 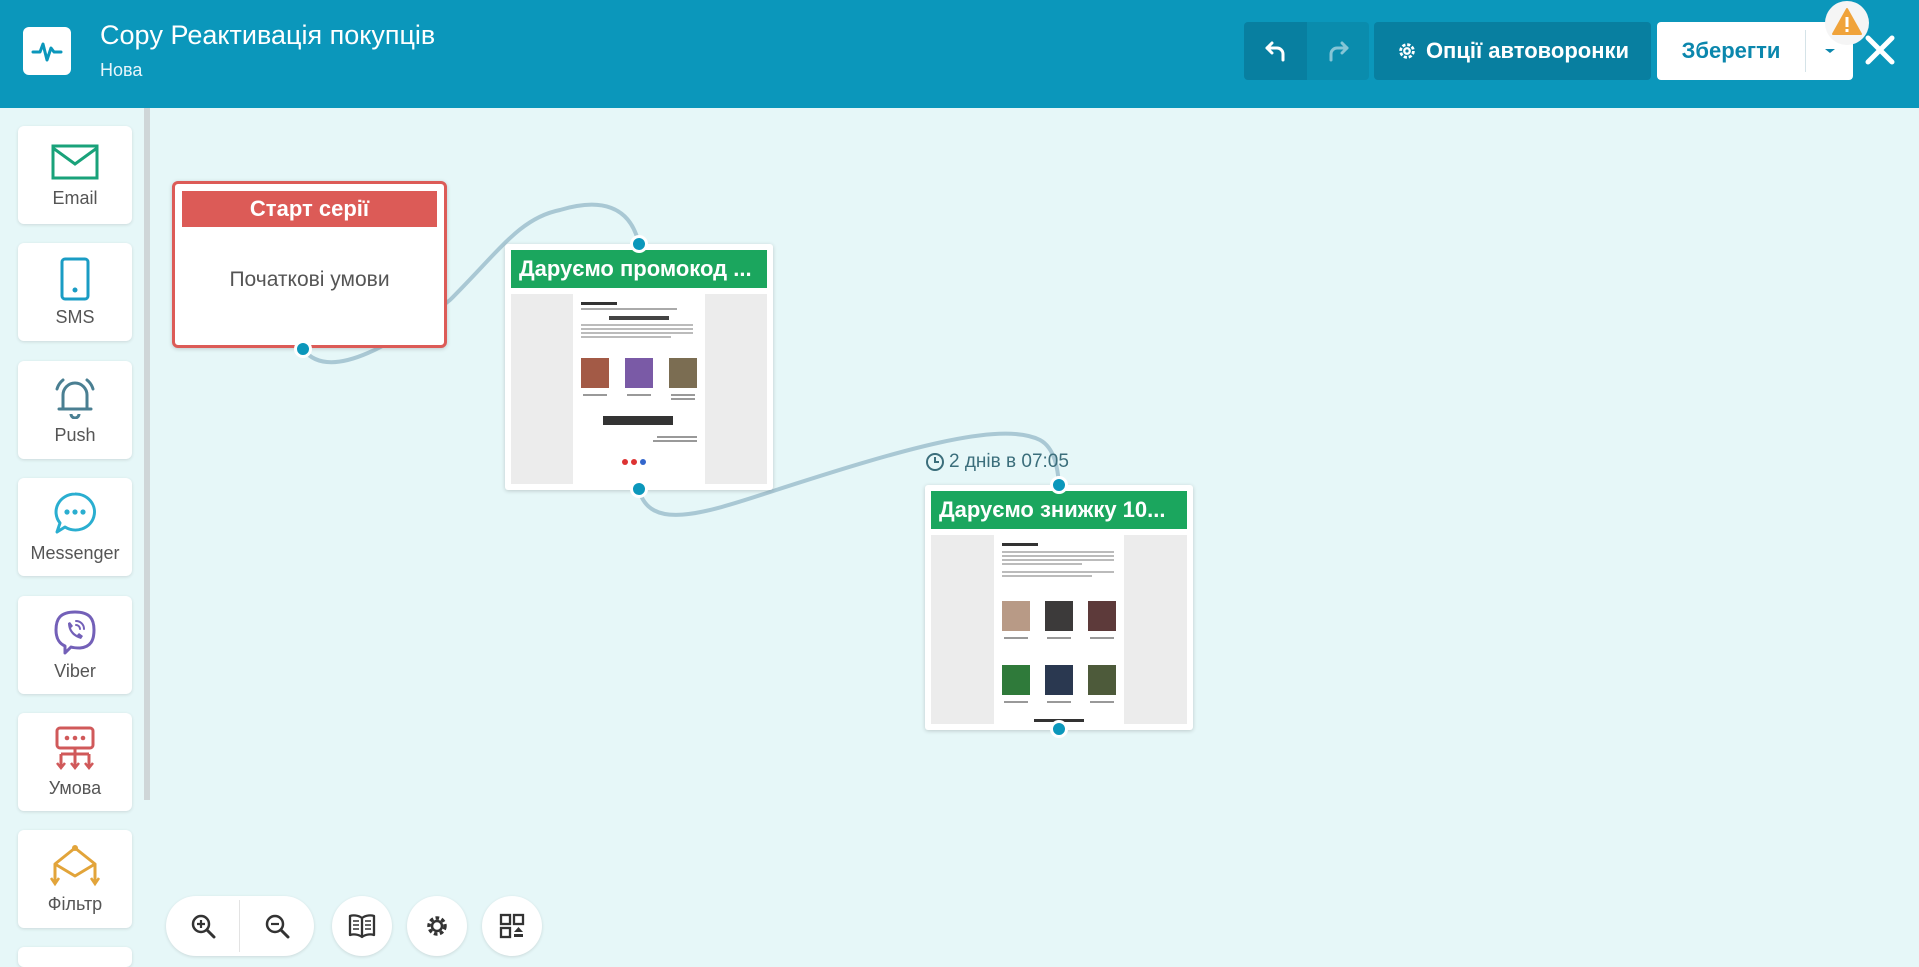 What do you see at coordinates (639, 244) in the screenshot?
I see `email1-input-port` at bounding box center [639, 244].